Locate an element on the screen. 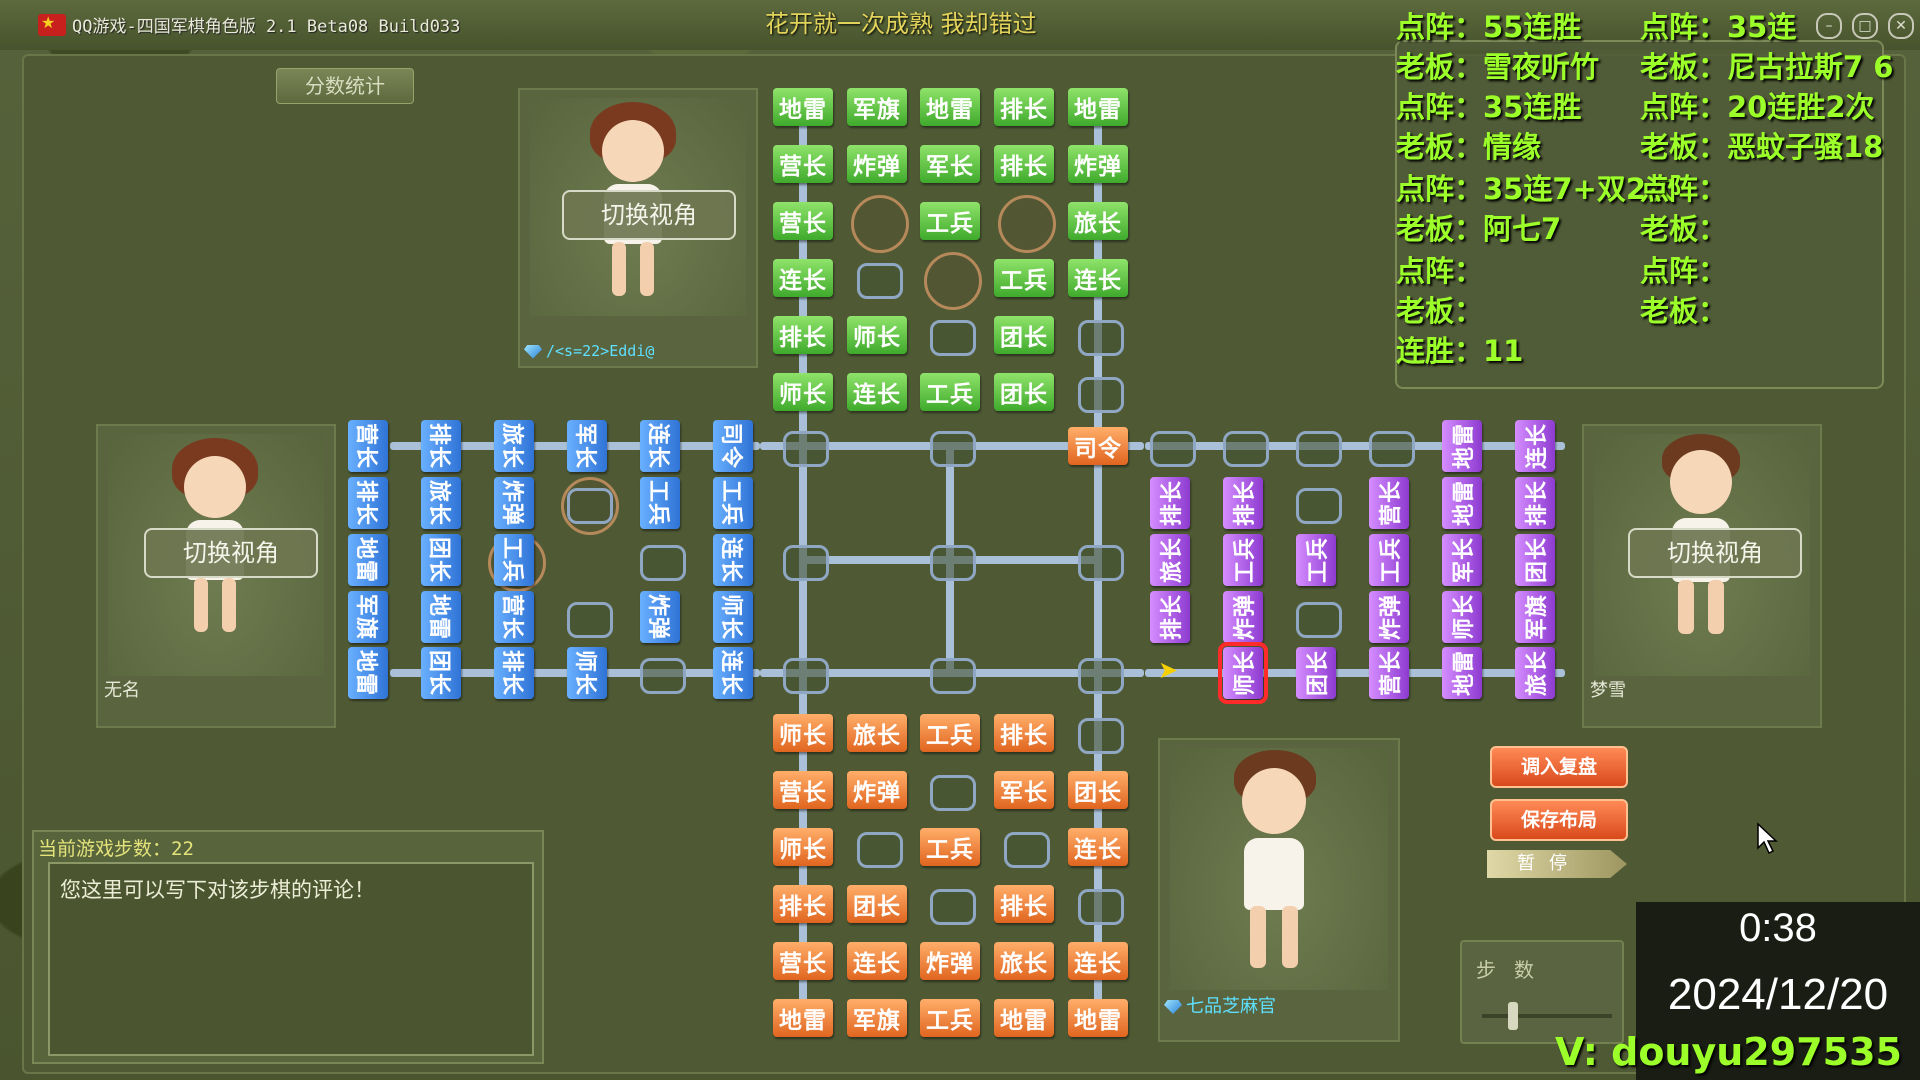  pause-button: 暂停 is located at coordinates (1557, 864).